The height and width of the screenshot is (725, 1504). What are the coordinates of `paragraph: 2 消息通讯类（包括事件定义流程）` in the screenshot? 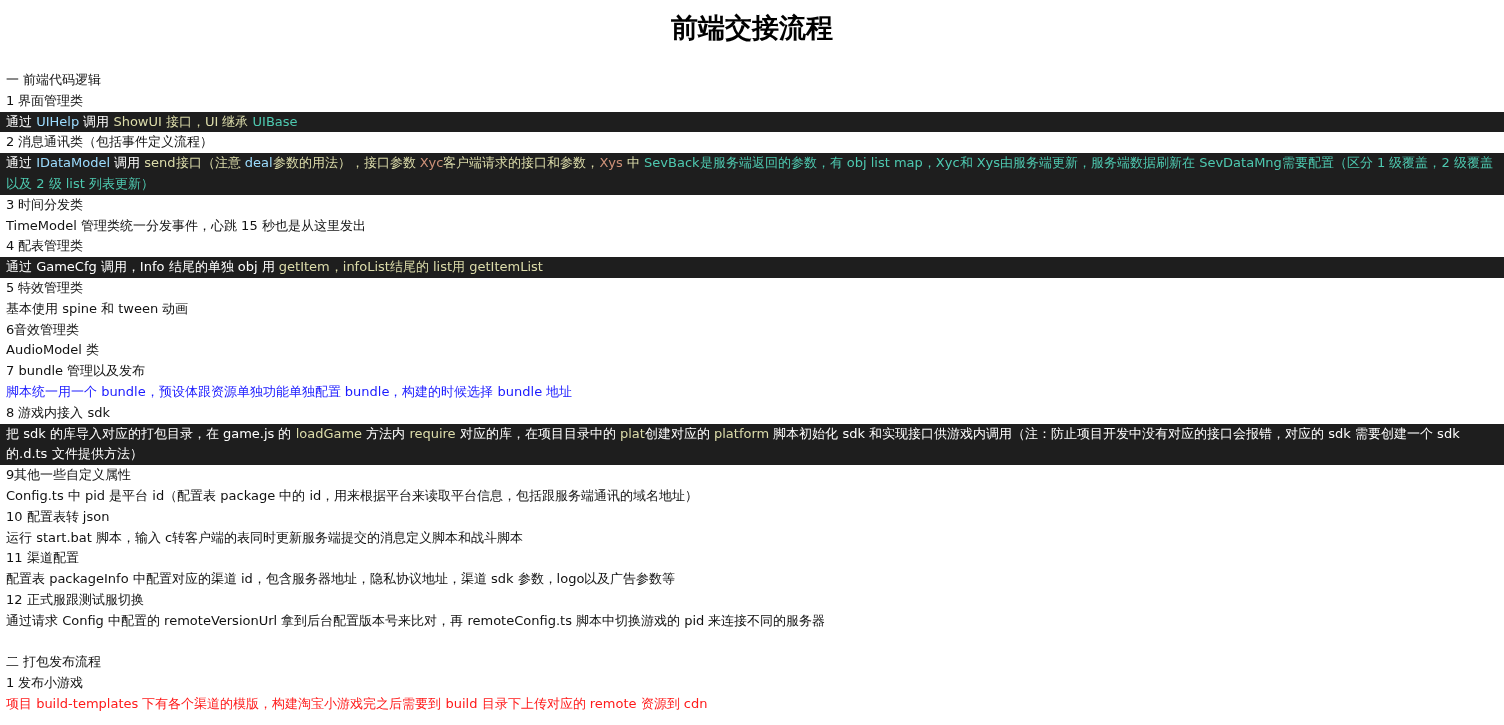 It's located at (110, 142).